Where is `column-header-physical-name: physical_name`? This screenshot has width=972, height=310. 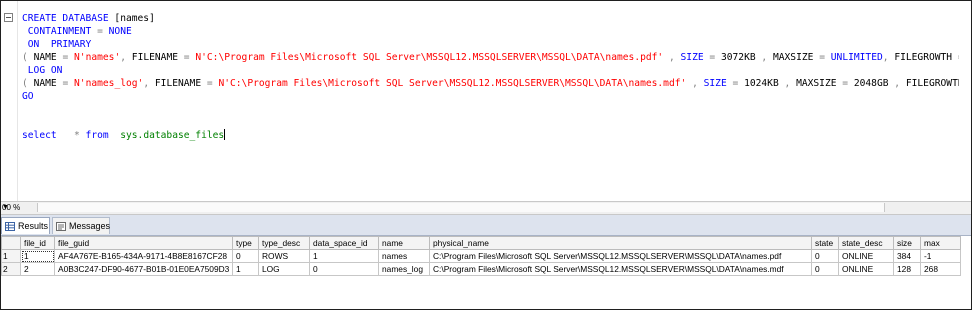
column-header-physical-name: physical_name is located at coordinates (620, 243).